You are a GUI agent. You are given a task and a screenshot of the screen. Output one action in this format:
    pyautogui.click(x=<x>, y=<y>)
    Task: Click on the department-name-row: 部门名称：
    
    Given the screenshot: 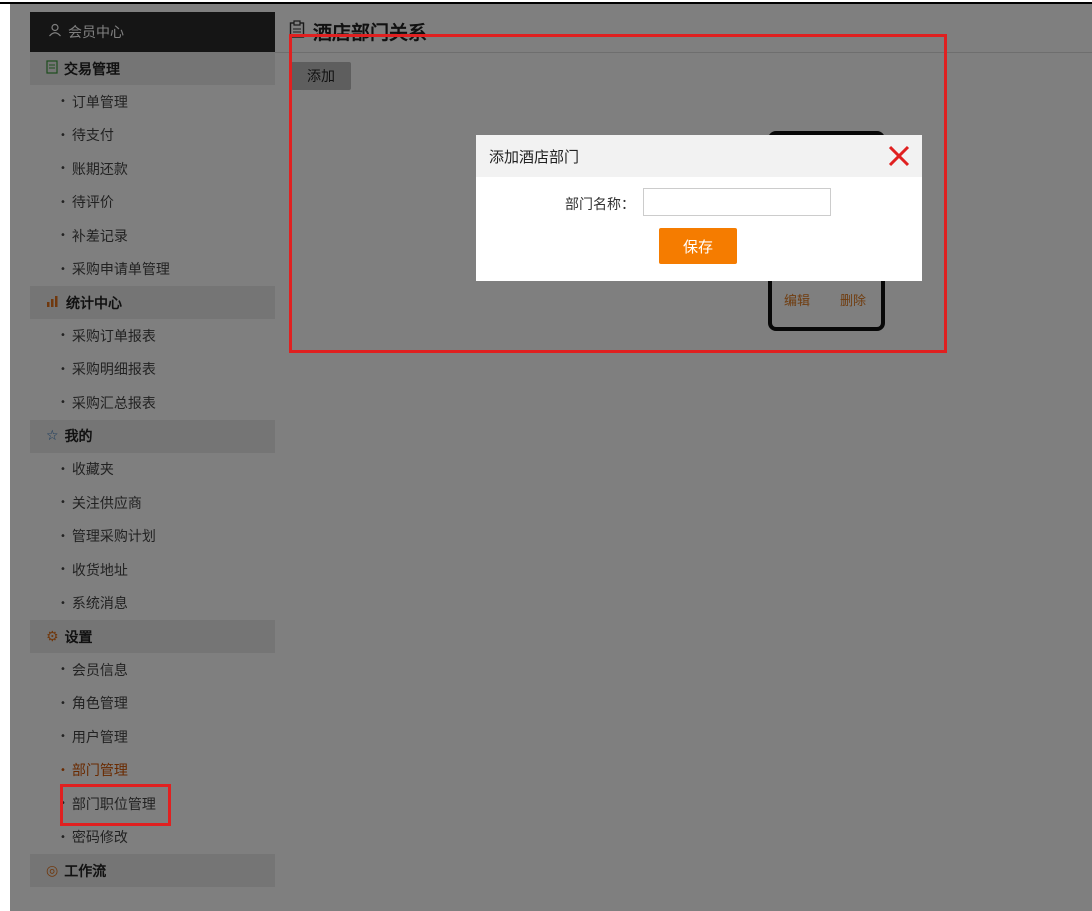 What is the action you would take?
    pyautogui.click(x=699, y=203)
    